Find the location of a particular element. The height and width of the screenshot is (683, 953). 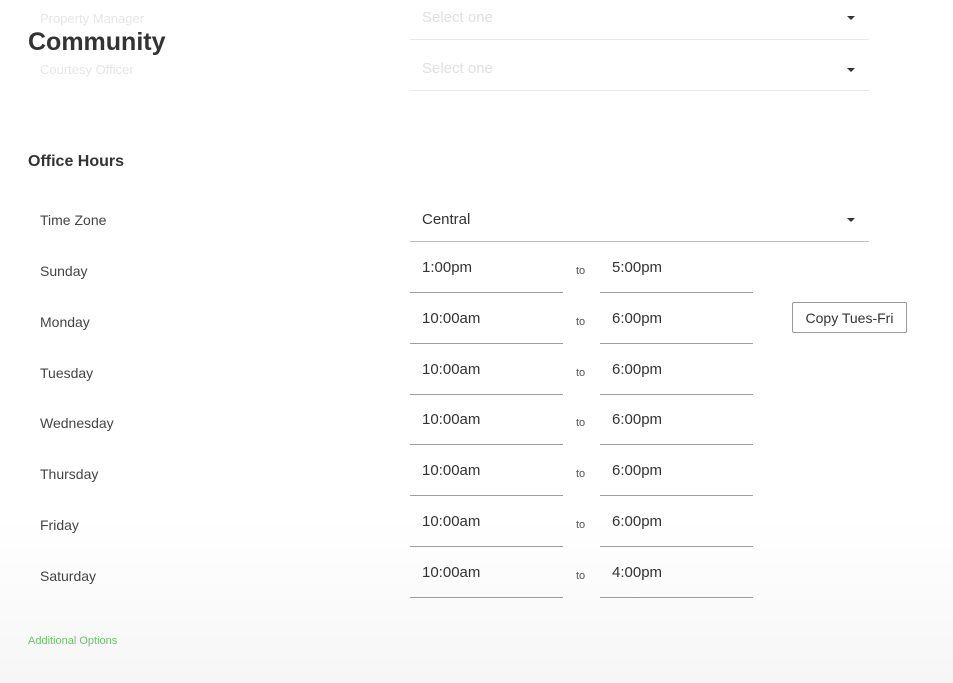

courtesy-officer-placeholder: Select one is located at coordinates (457, 68).